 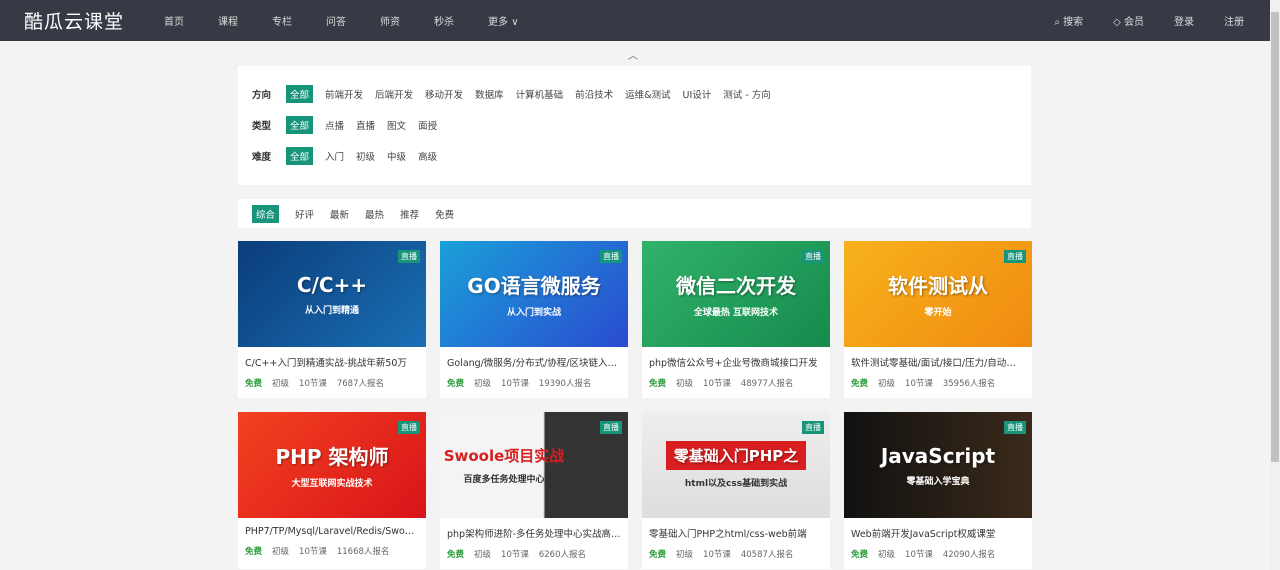 I want to click on sort-bar: 综合 好评 最新 最热 推荐 免费, so click(x=634, y=213).